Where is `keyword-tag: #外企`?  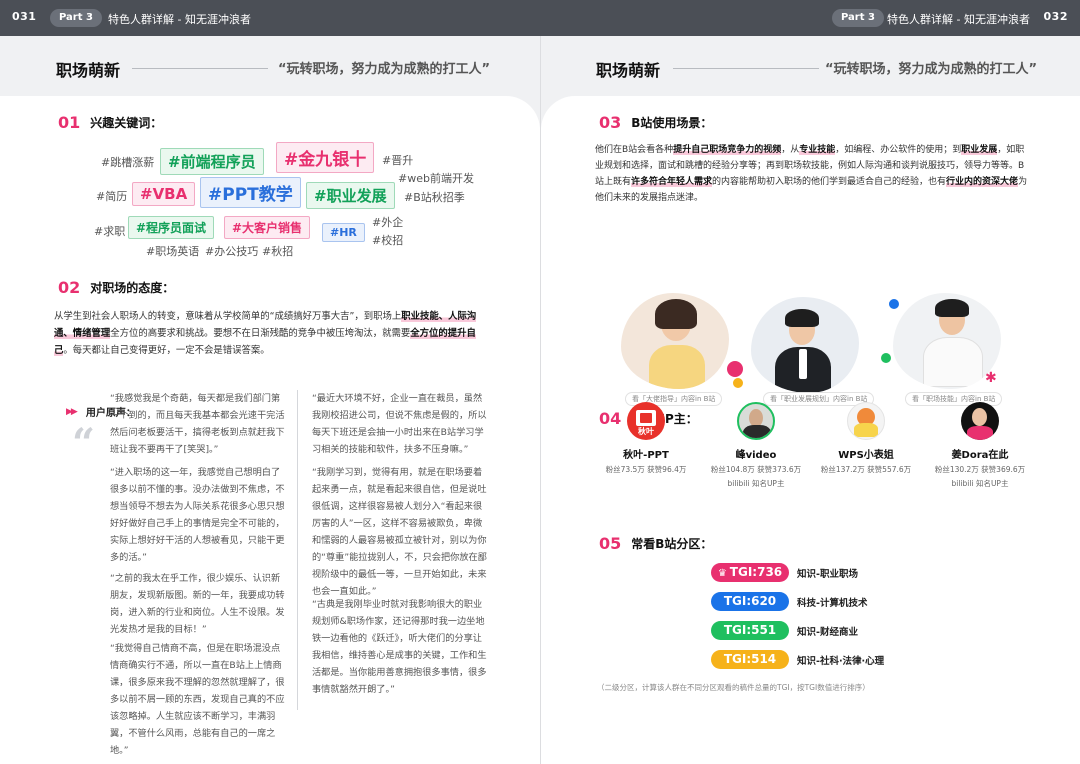 keyword-tag: #外企 is located at coordinates (388, 222).